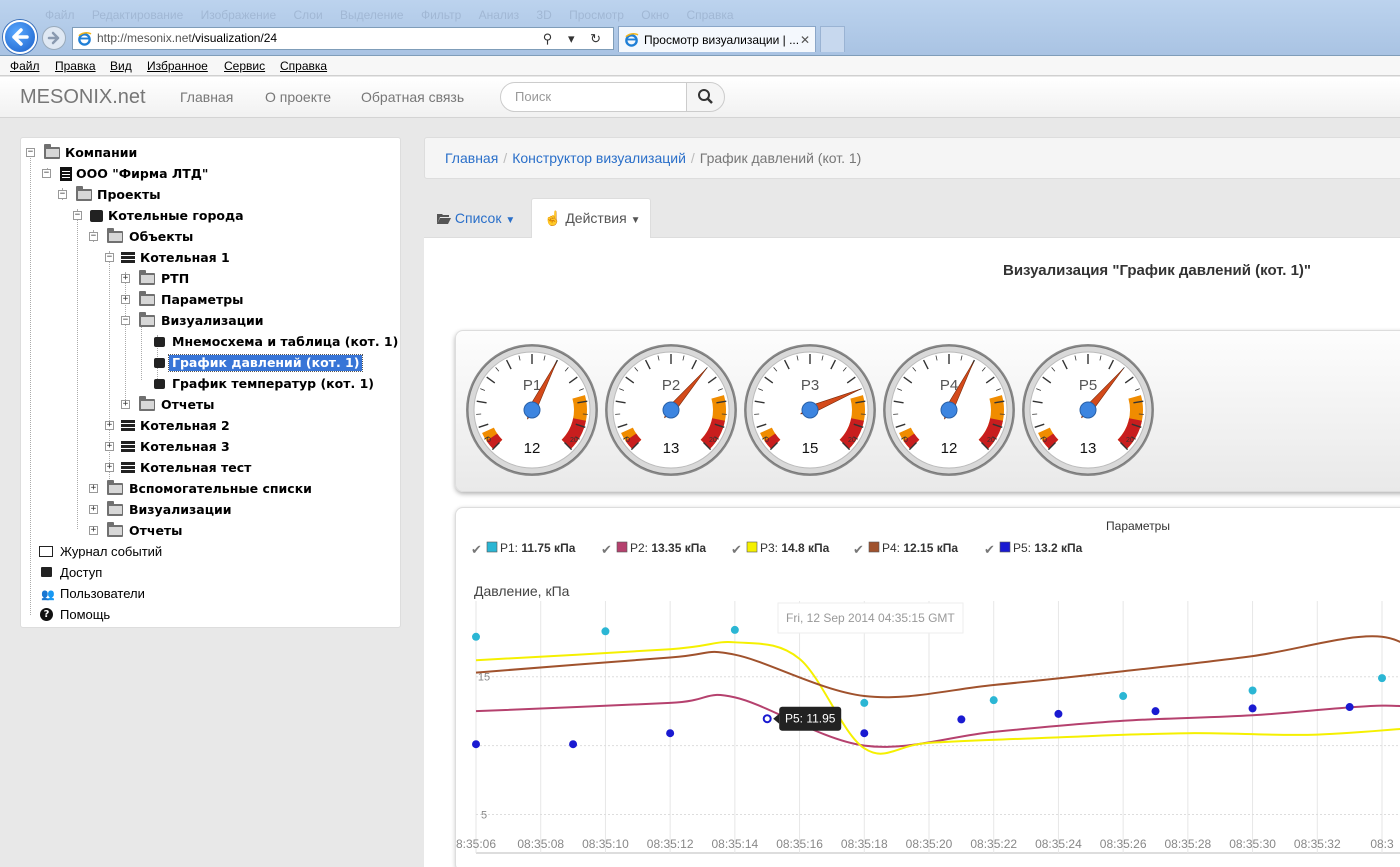 This screenshot has width=1400, height=867. Describe the element at coordinates (1033, 549) in the screenshot. I see `legend-item-p5: ✔ P5: 13.2 кПа` at that location.